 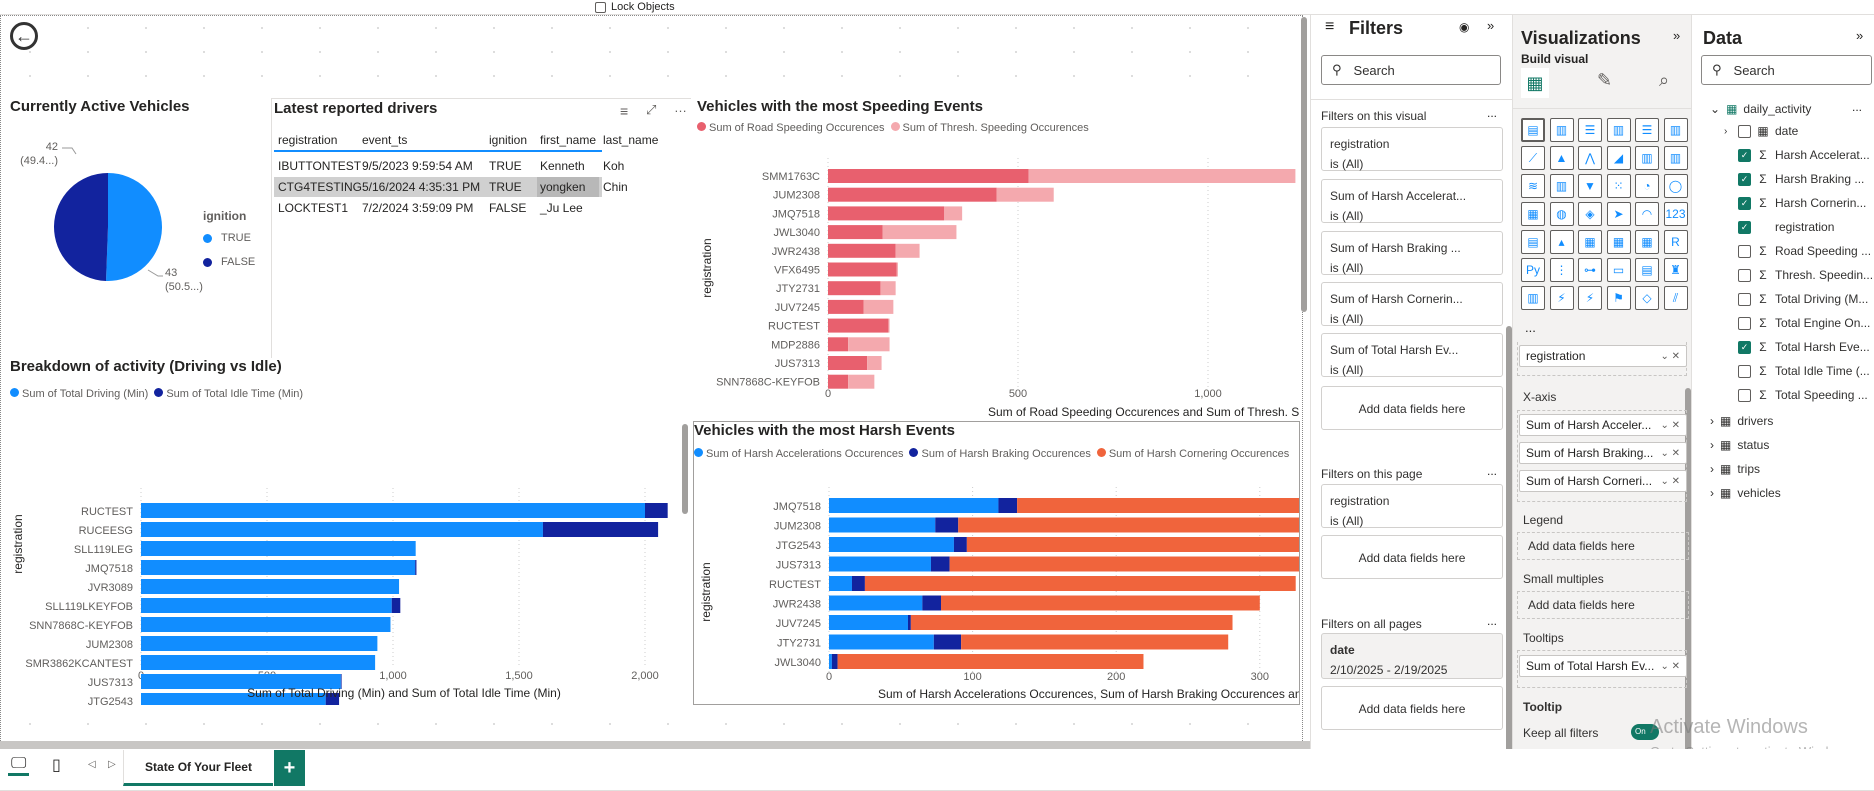 What do you see at coordinates (1603, 605) in the screenshot?
I see `small-multiples-dropzone: Add data fields here` at bounding box center [1603, 605].